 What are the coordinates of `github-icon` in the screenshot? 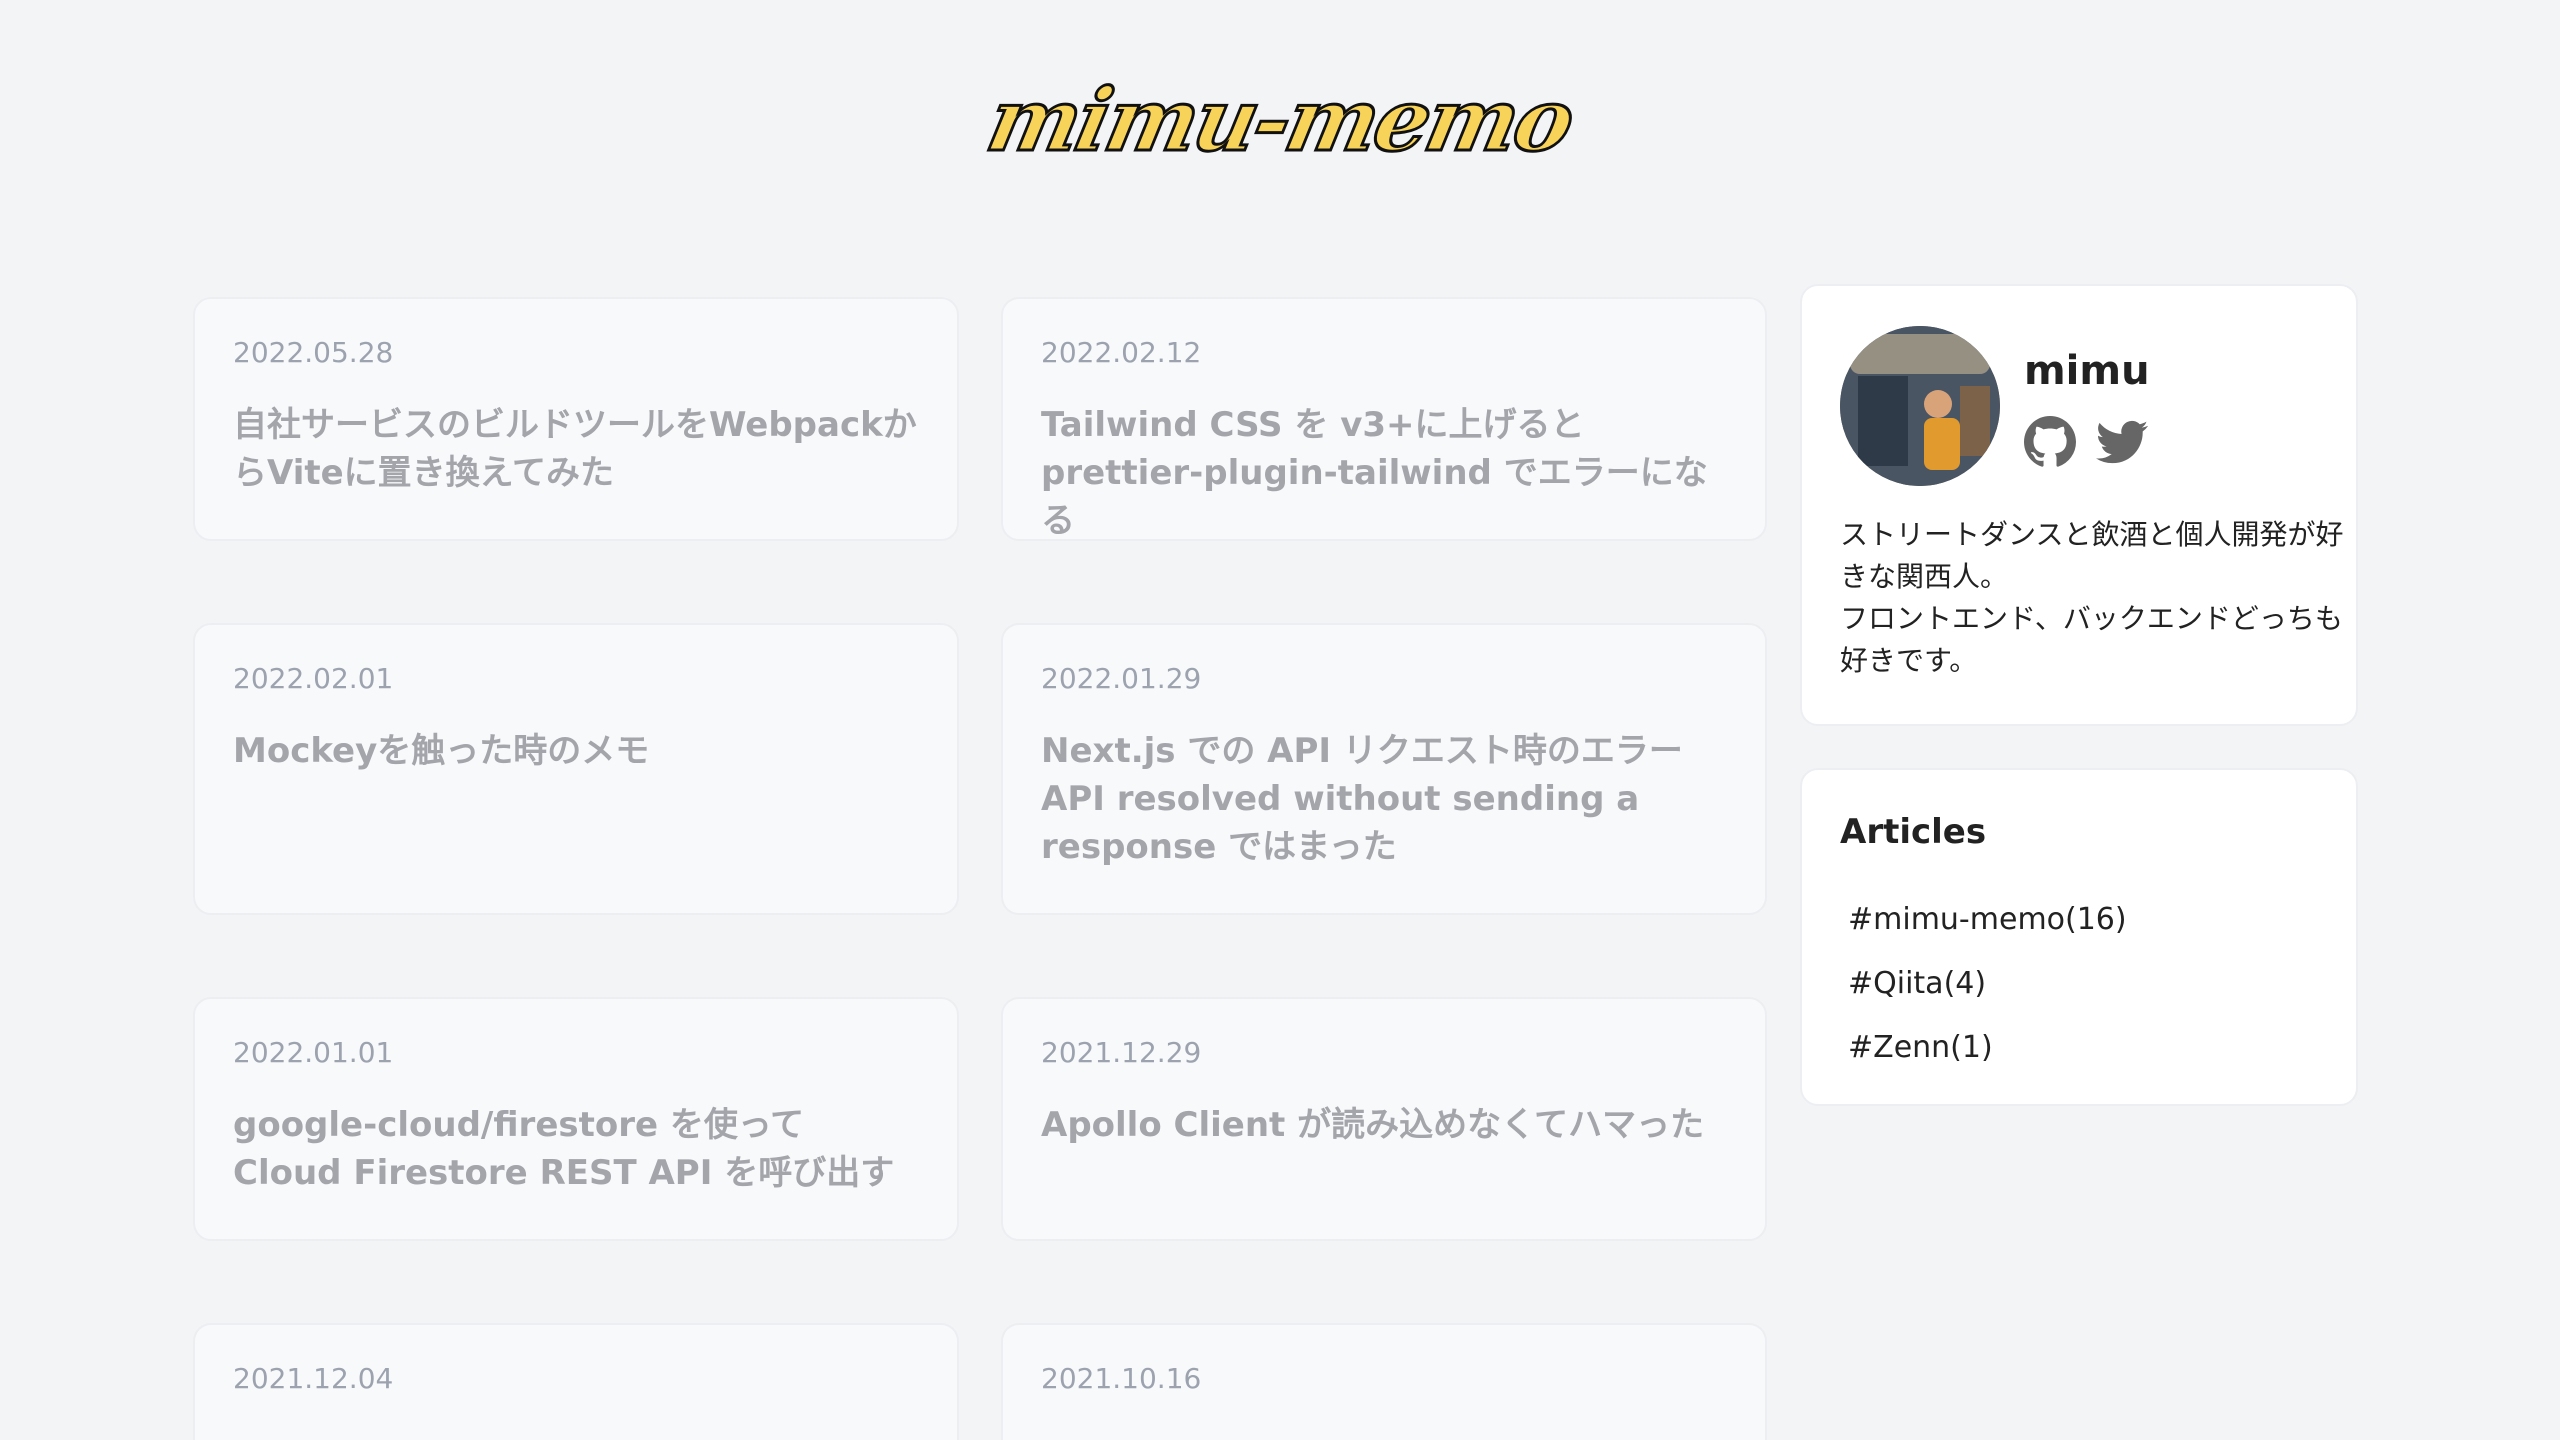 It's located at (2050, 442).